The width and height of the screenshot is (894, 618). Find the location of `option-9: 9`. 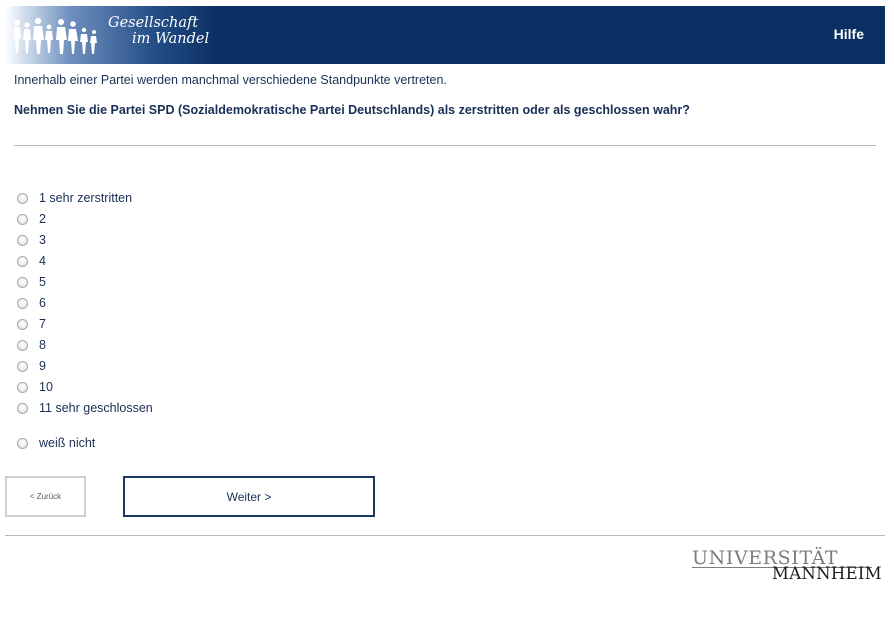

option-9: 9 is located at coordinates (31, 366).